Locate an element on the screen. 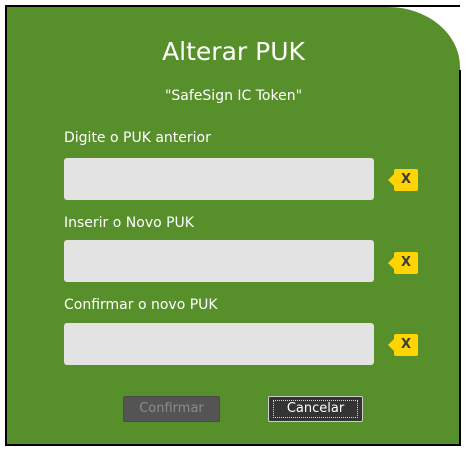  confirm-button: Confirmar is located at coordinates (171, 409).